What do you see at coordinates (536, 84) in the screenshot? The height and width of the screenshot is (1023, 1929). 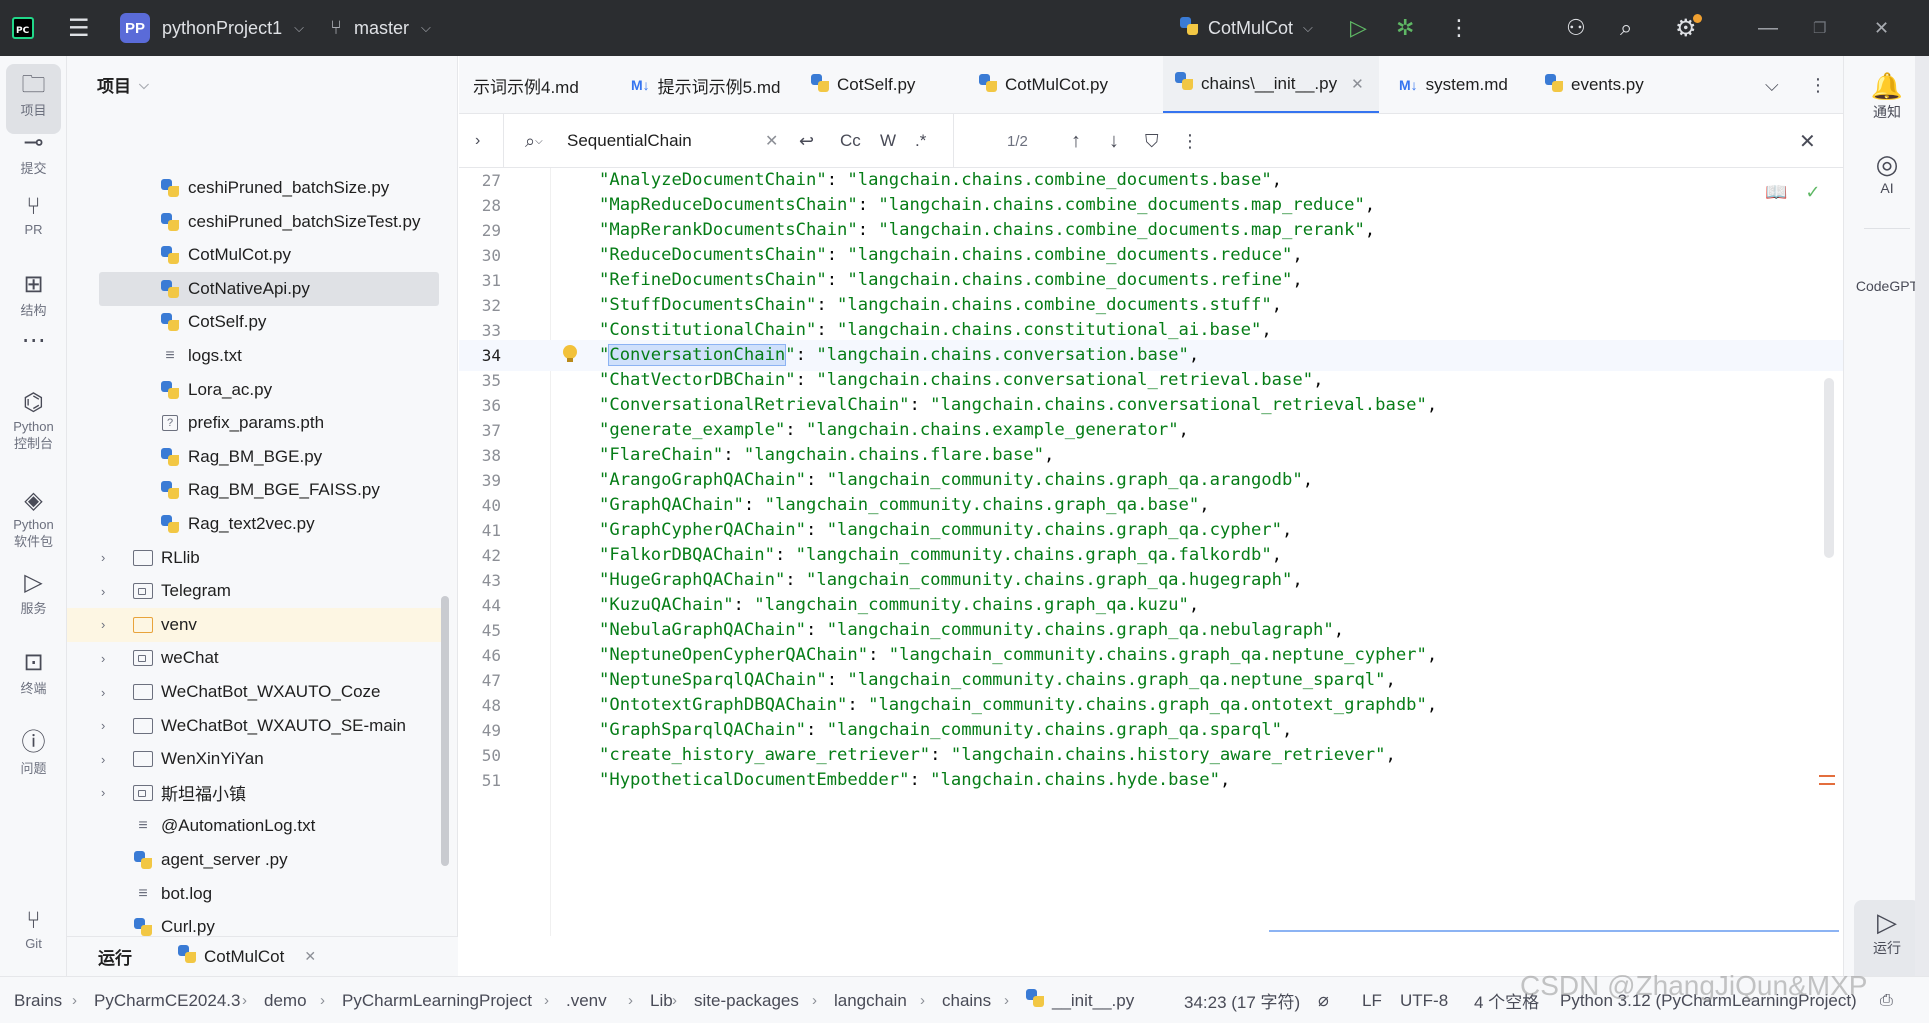 I see `editor-tab: 示词示例4.md` at bounding box center [536, 84].